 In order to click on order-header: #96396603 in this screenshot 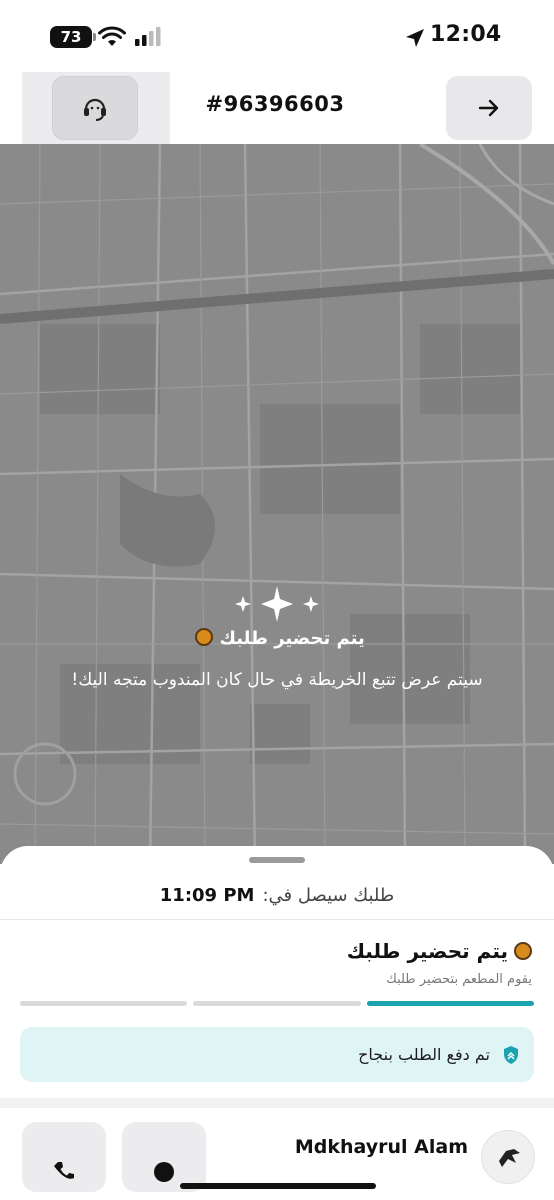, I will do `click(277, 108)`.